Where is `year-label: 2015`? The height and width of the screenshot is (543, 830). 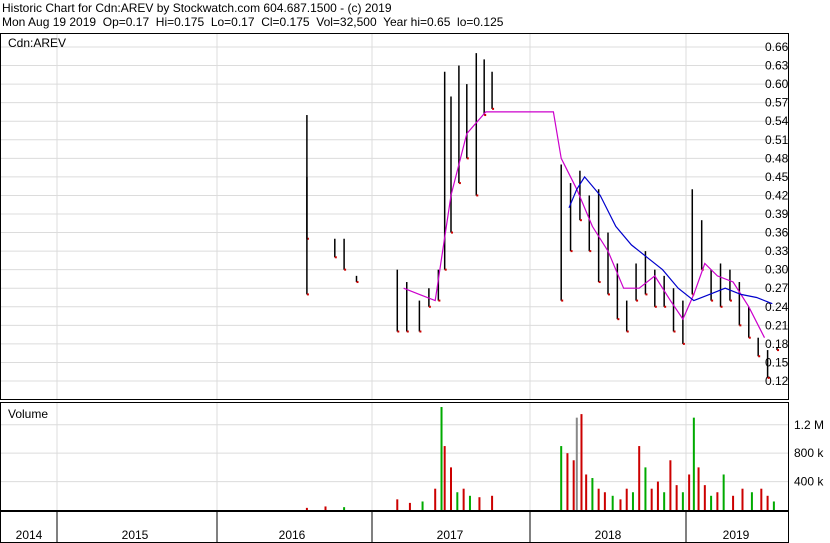 year-label: 2015 is located at coordinates (135, 535).